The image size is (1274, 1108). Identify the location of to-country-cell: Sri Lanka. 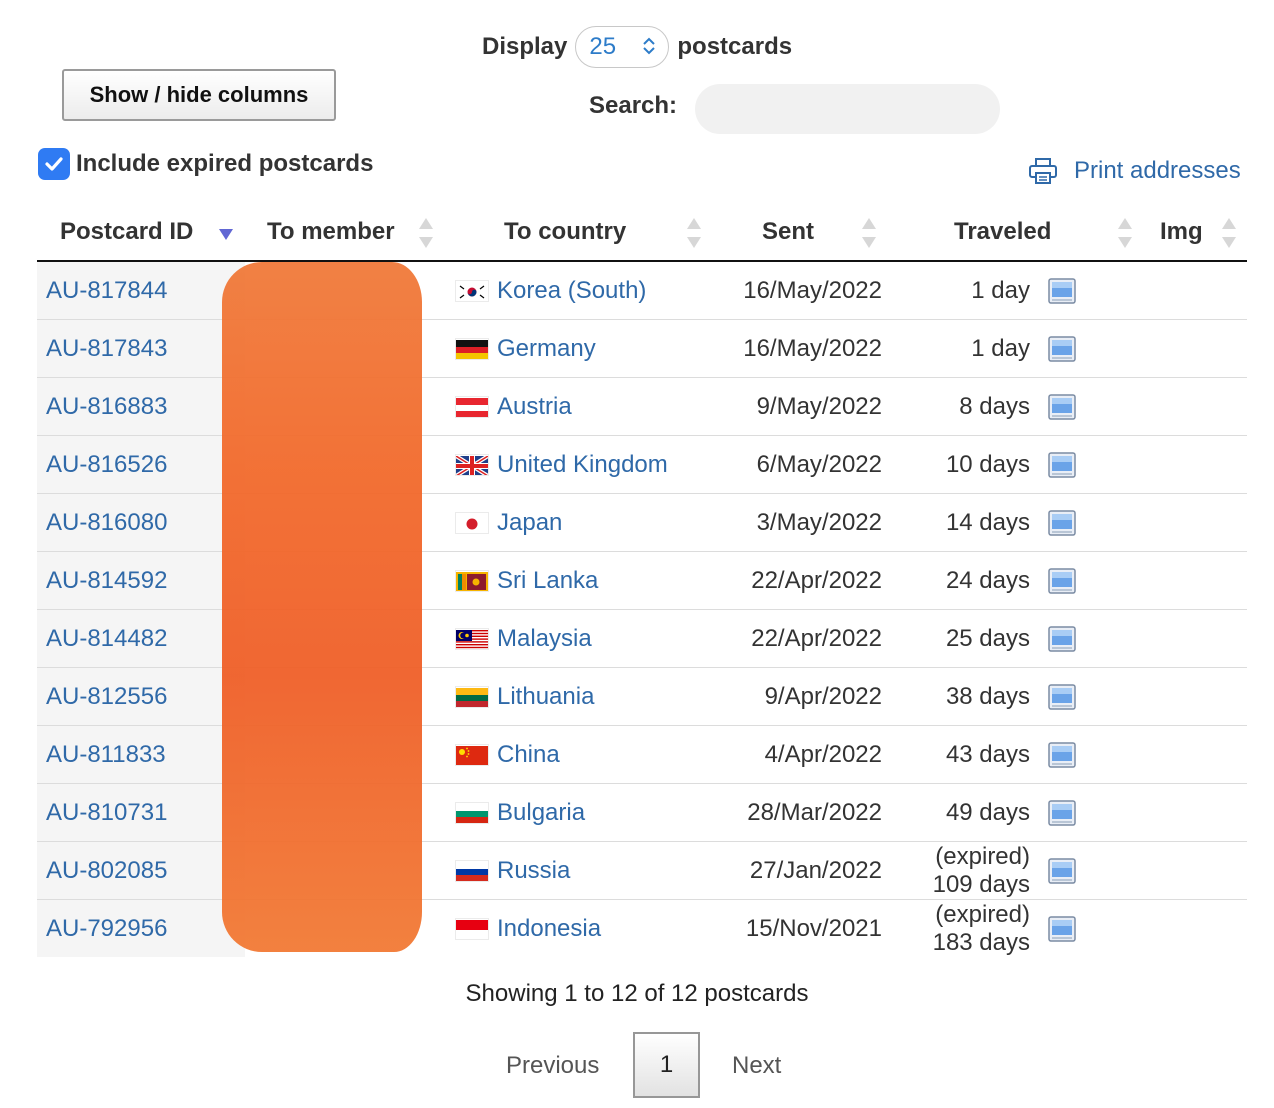
(575, 580).